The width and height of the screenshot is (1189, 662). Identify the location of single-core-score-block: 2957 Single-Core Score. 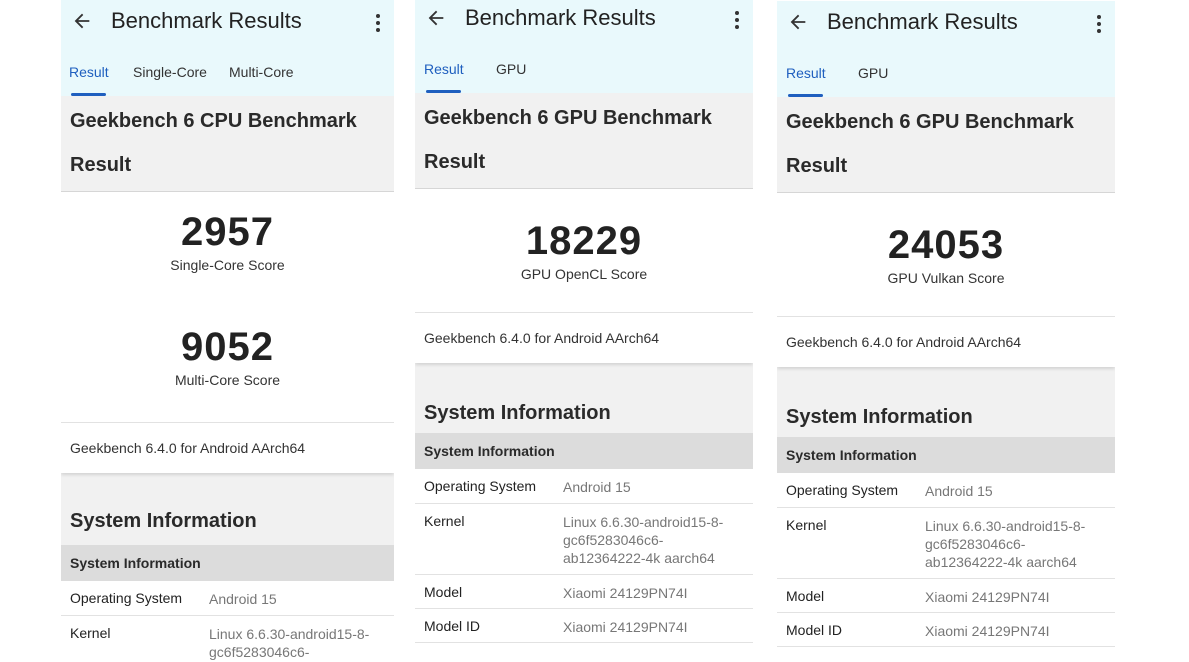
(227, 241).